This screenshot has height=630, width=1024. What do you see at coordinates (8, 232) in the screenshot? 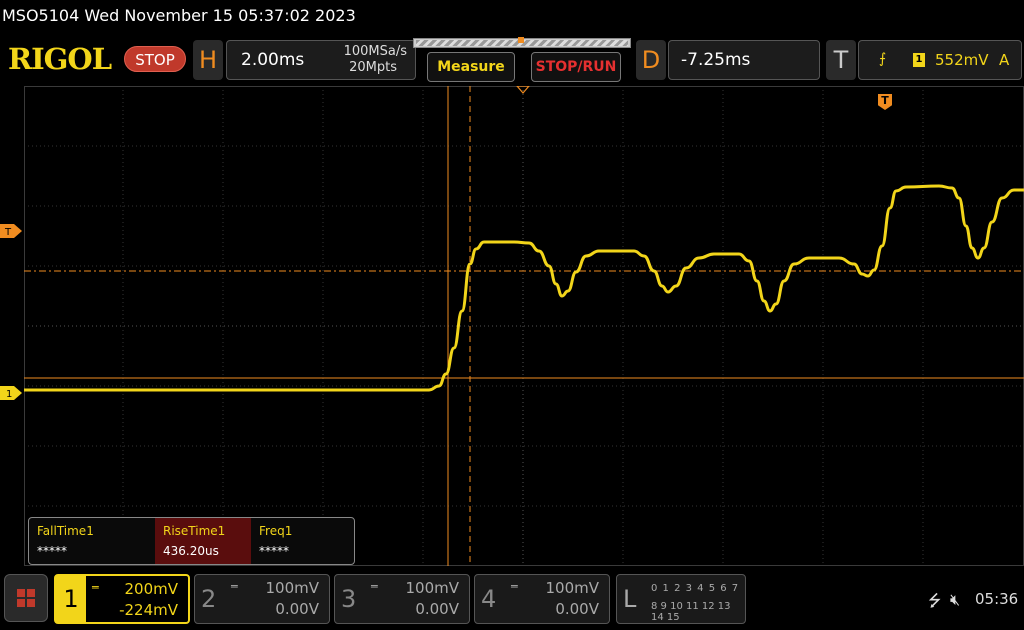
I see `trigger-level-marker-text: T` at bounding box center [8, 232].